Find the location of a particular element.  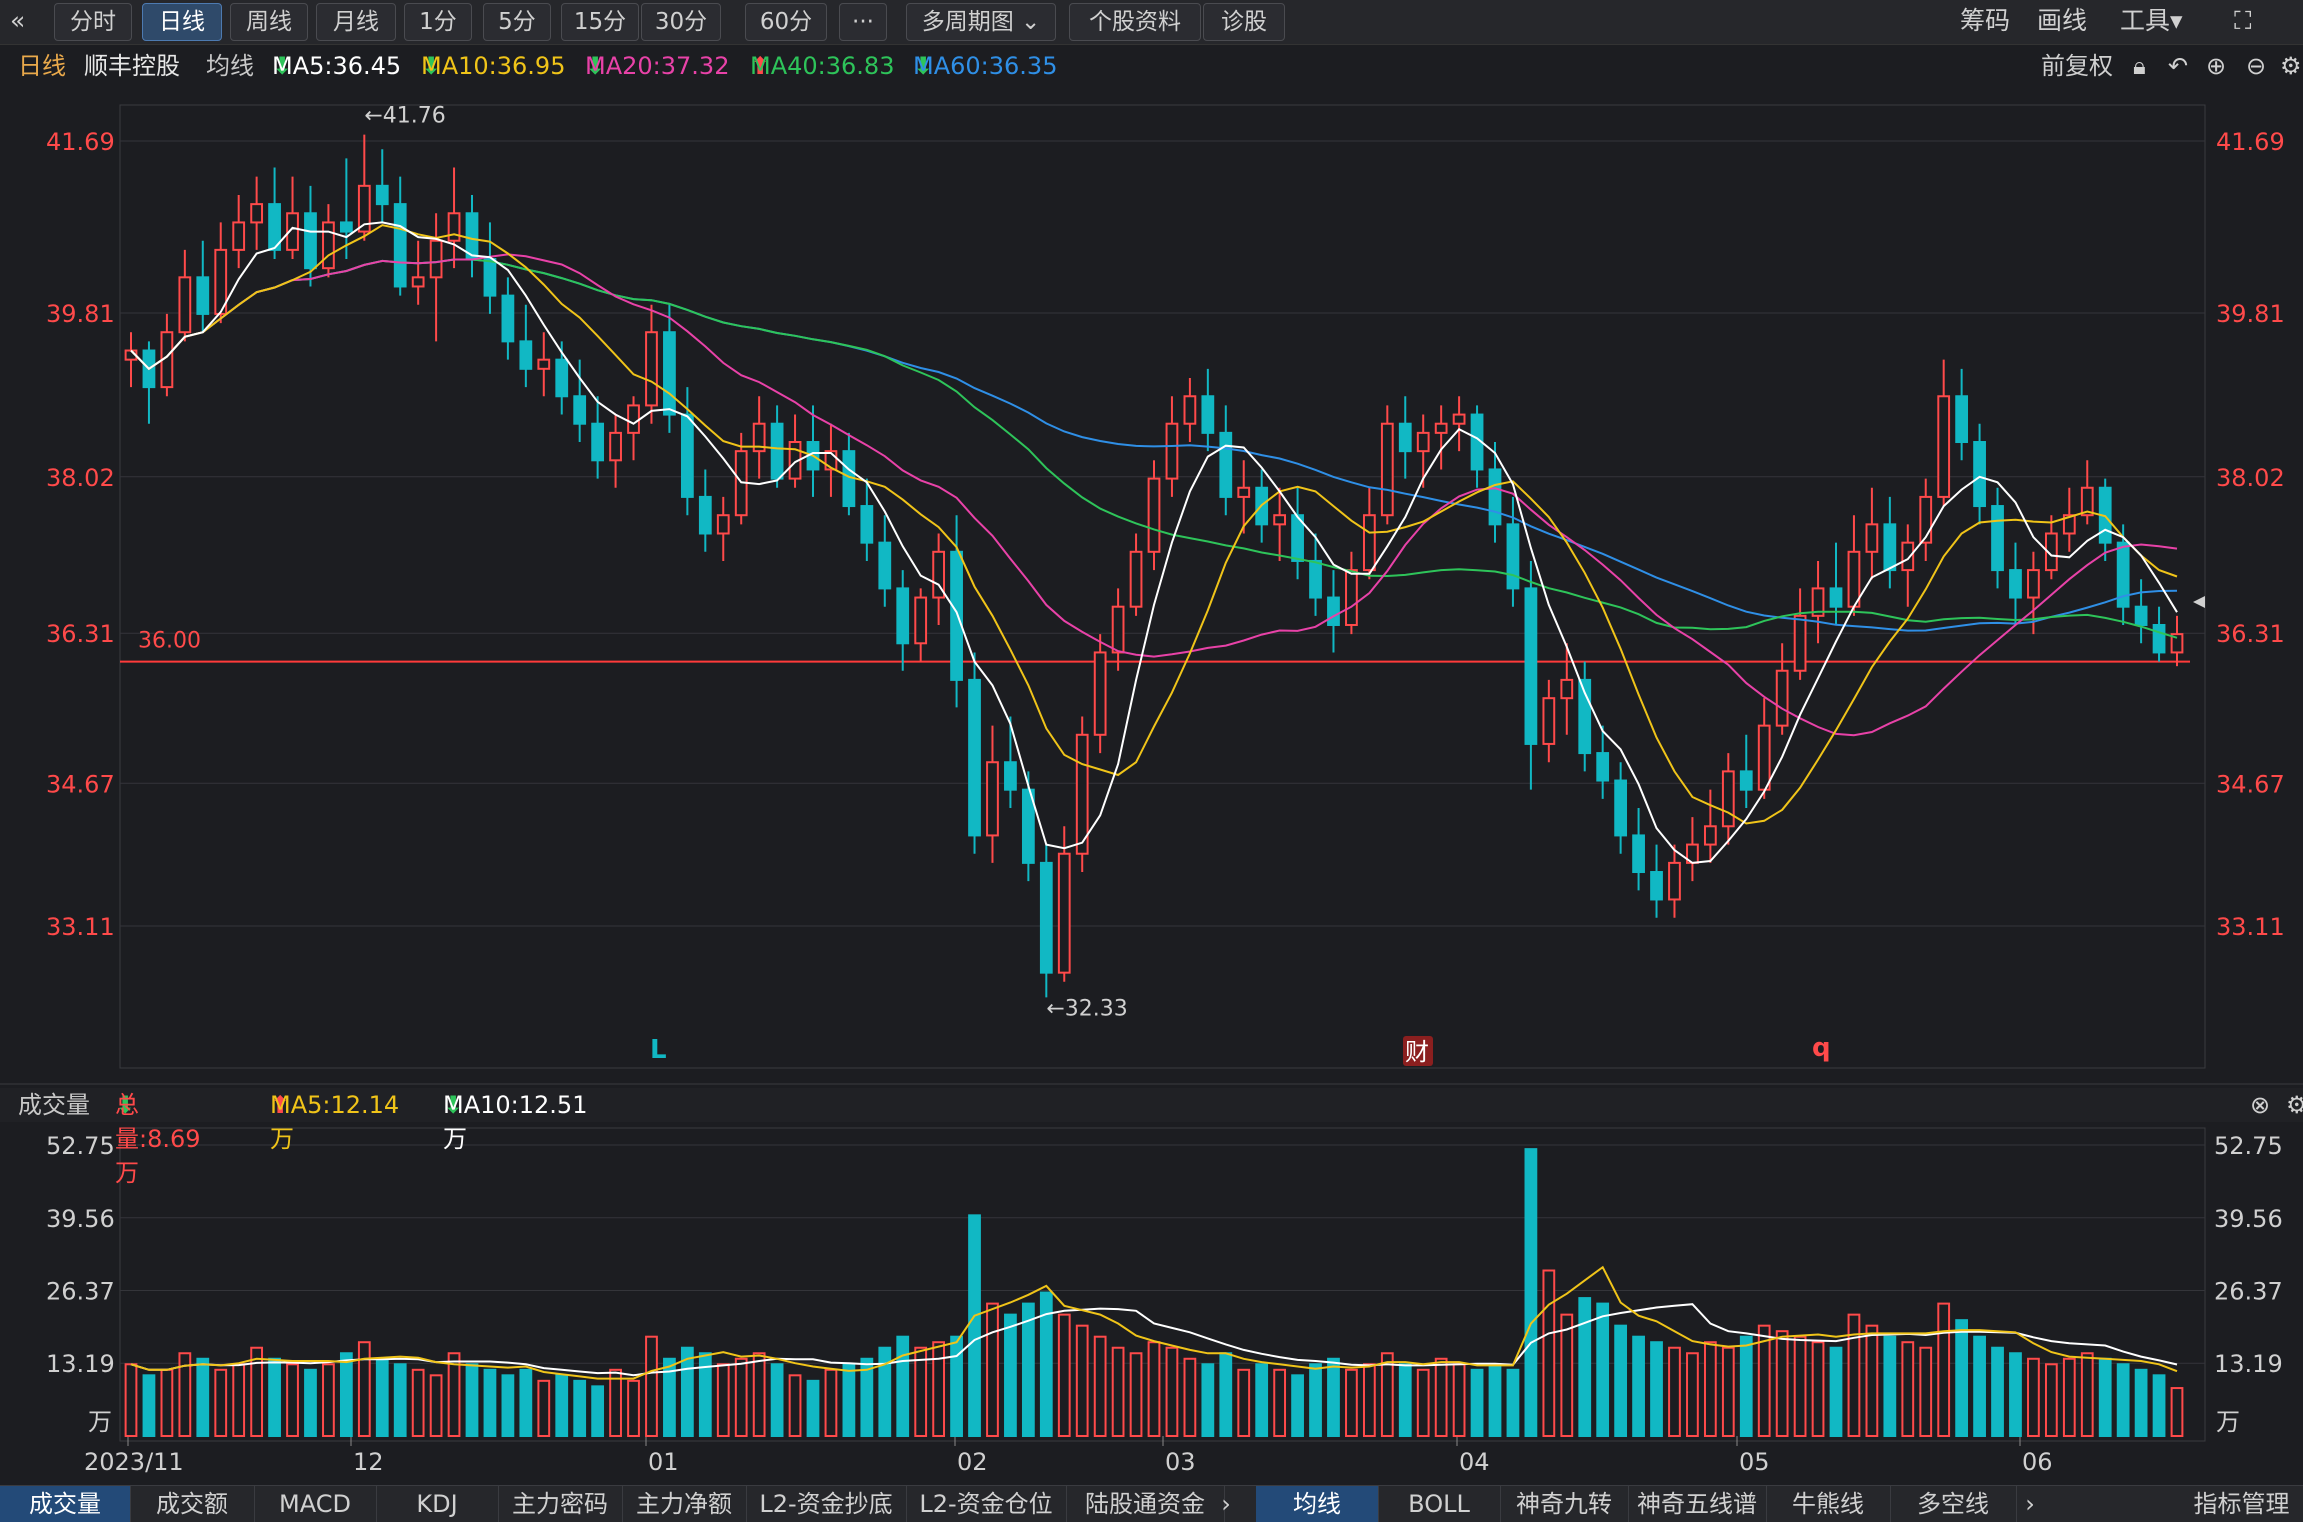

settings-icon: ⚙ is located at coordinates (2294, 1105).